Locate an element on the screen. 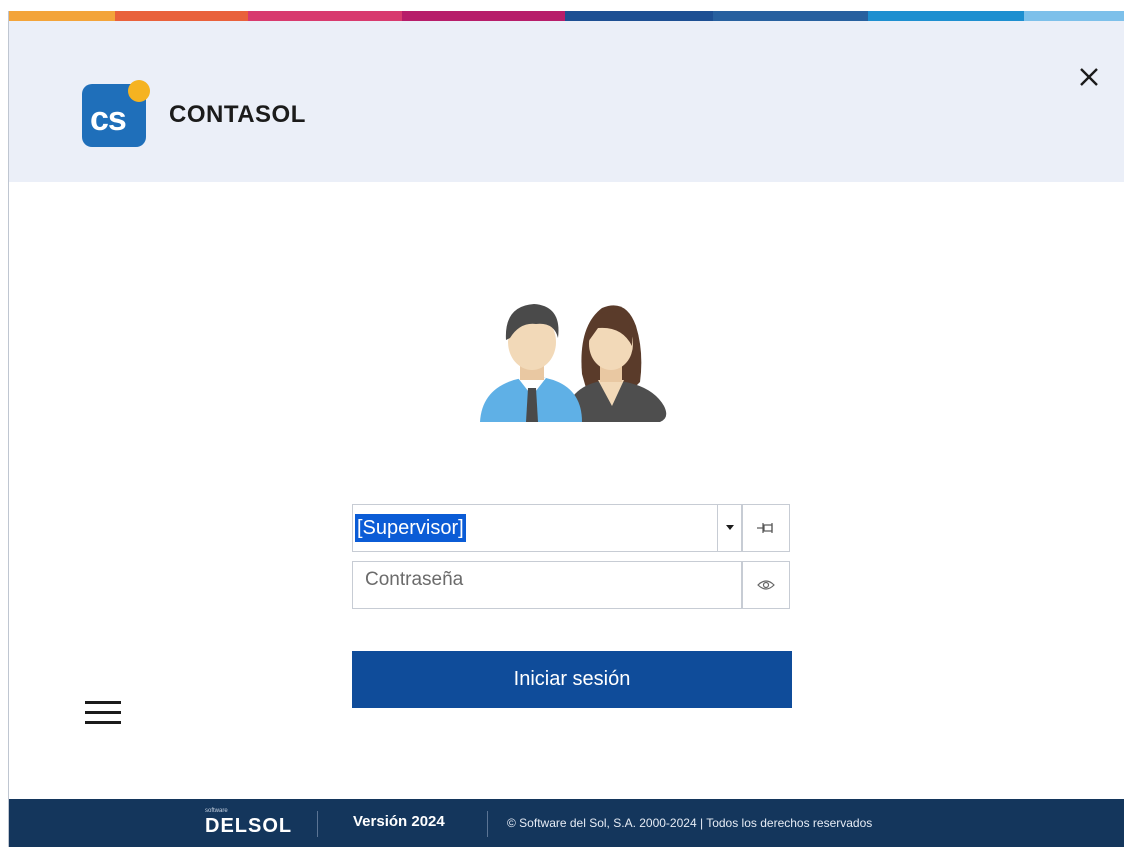  brand-small-text: software is located at coordinates (216, 811).